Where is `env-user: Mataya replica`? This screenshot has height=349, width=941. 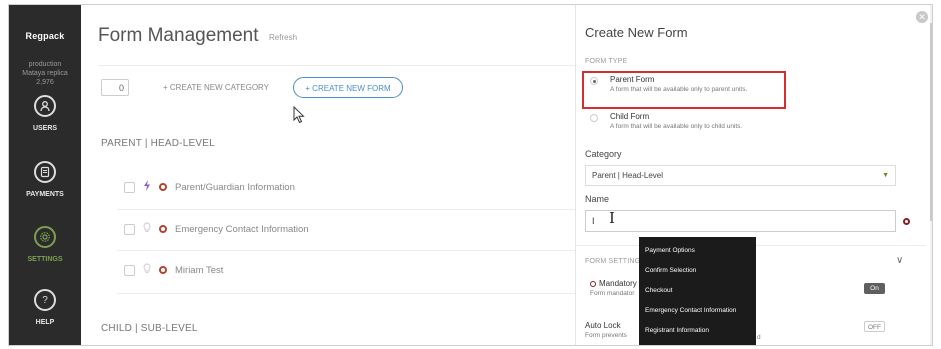
env-user: Mataya replica is located at coordinates (45, 73).